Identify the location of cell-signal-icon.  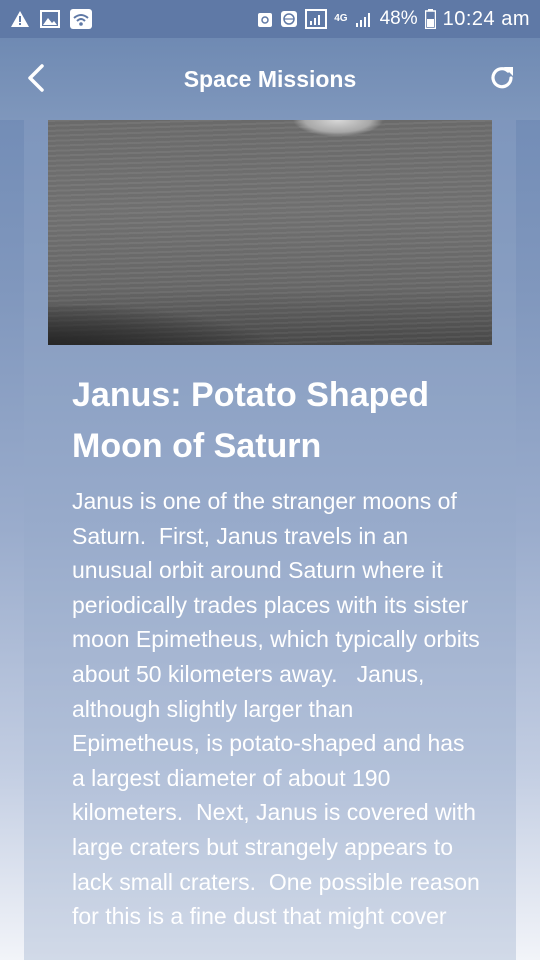
(364, 19).